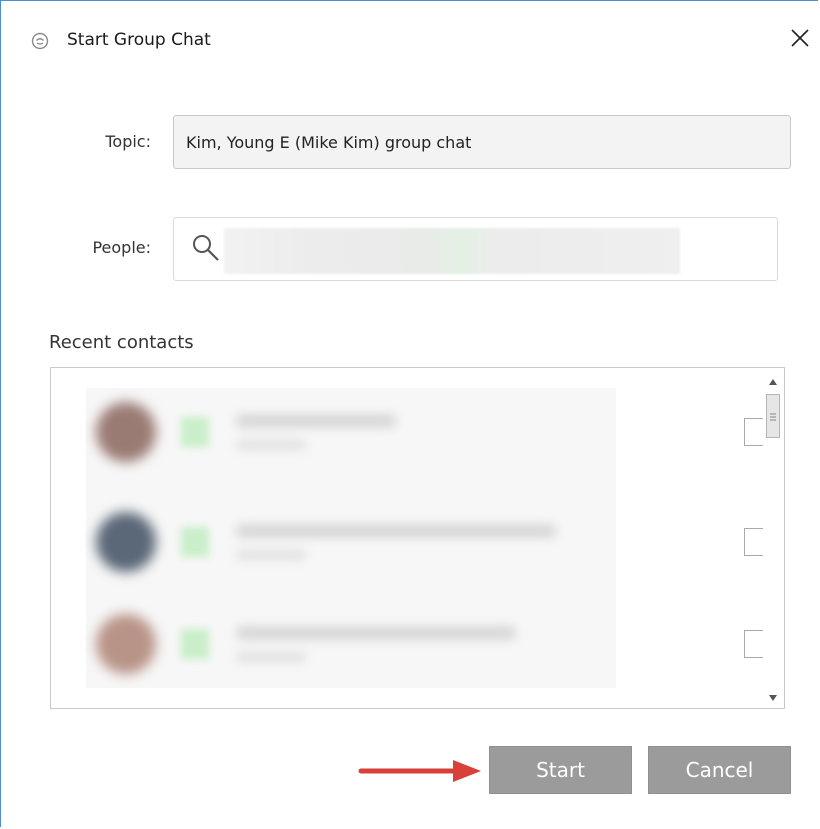 This screenshot has height=829, width=820. What do you see at coordinates (121, 247) in the screenshot?
I see `people-label: People:` at bounding box center [121, 247].